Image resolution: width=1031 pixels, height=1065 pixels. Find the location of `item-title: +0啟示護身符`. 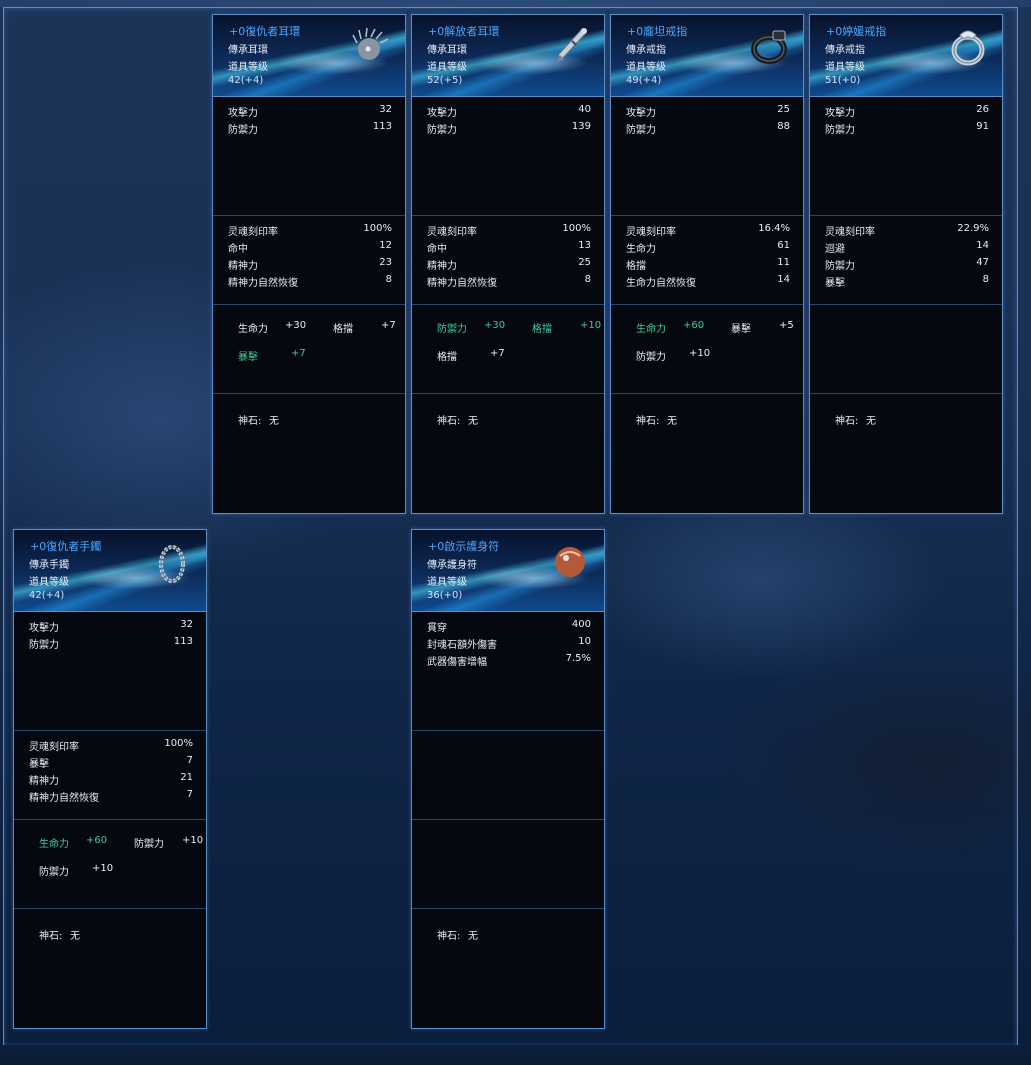

item-title: +0啟示護身符 is located at coordinates (464, 546).